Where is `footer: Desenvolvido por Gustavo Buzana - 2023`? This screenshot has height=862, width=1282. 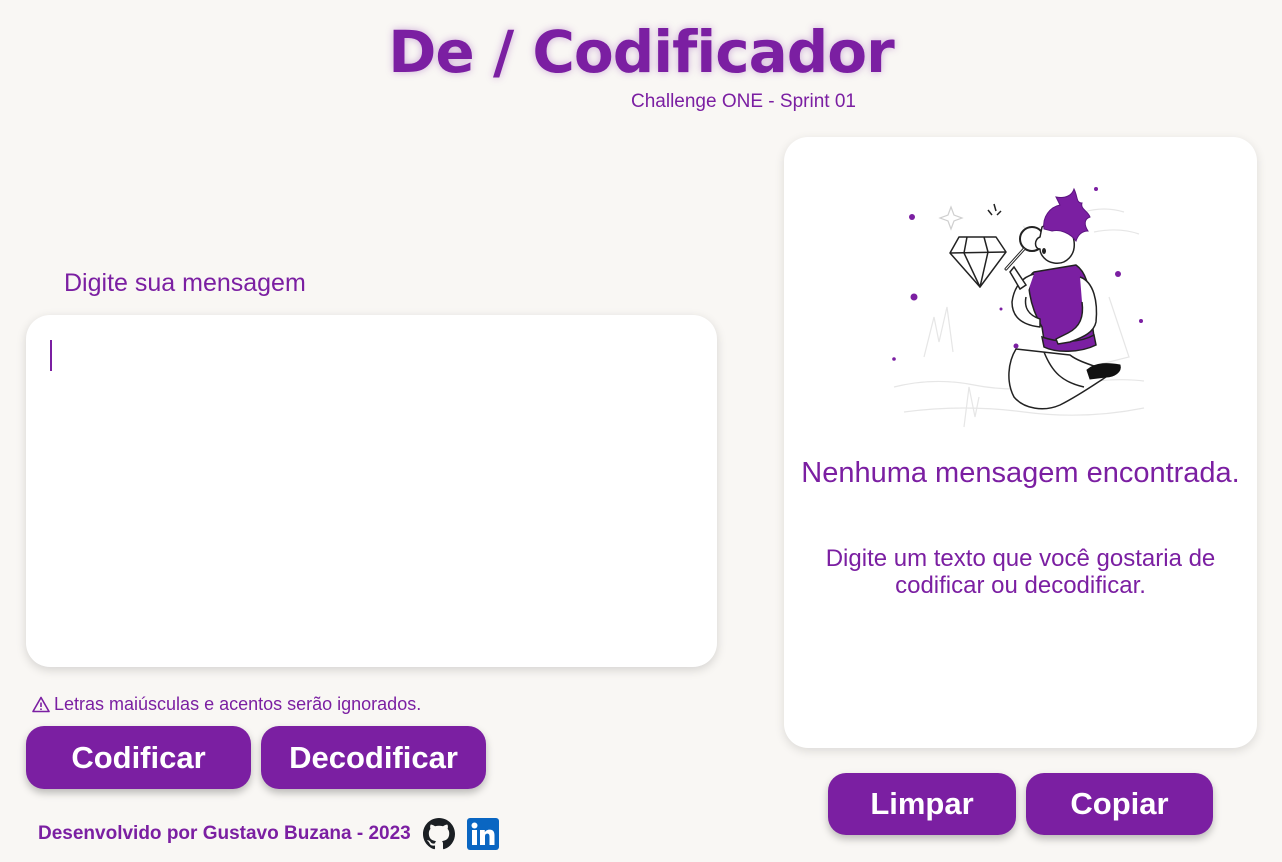 footer: Desenvolvido por Gustavo Buzana - 2023 is located at coordinates (268, 834).